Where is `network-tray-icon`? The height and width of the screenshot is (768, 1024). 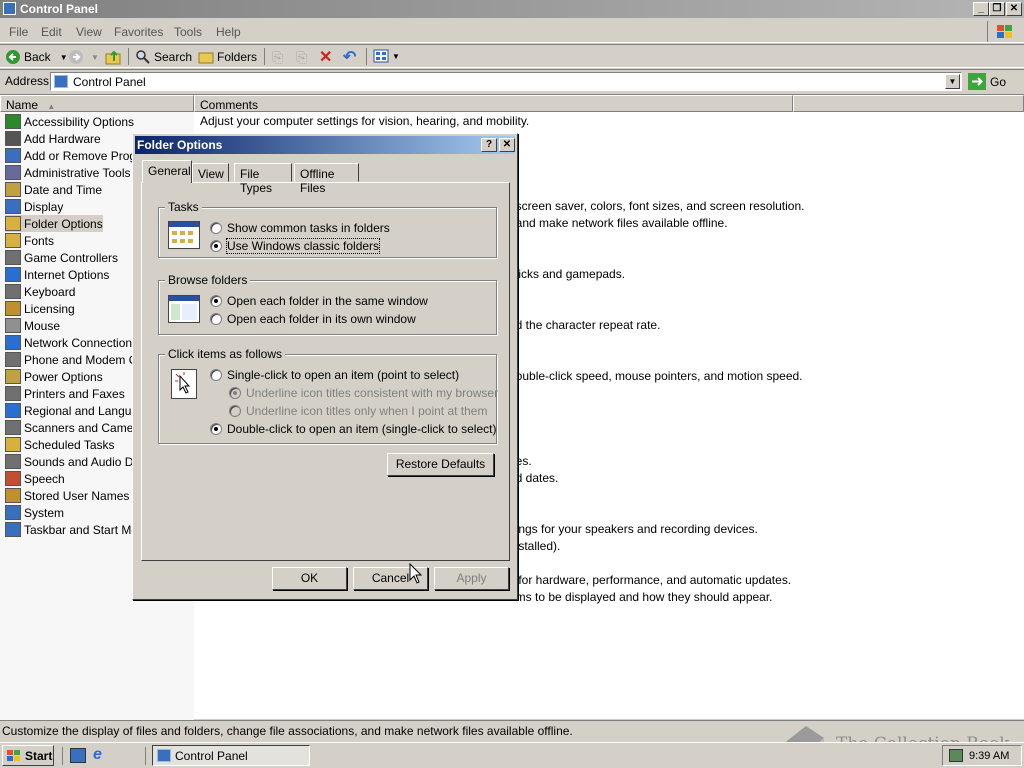
network-tray-icon is located at coordinates (956, 755).